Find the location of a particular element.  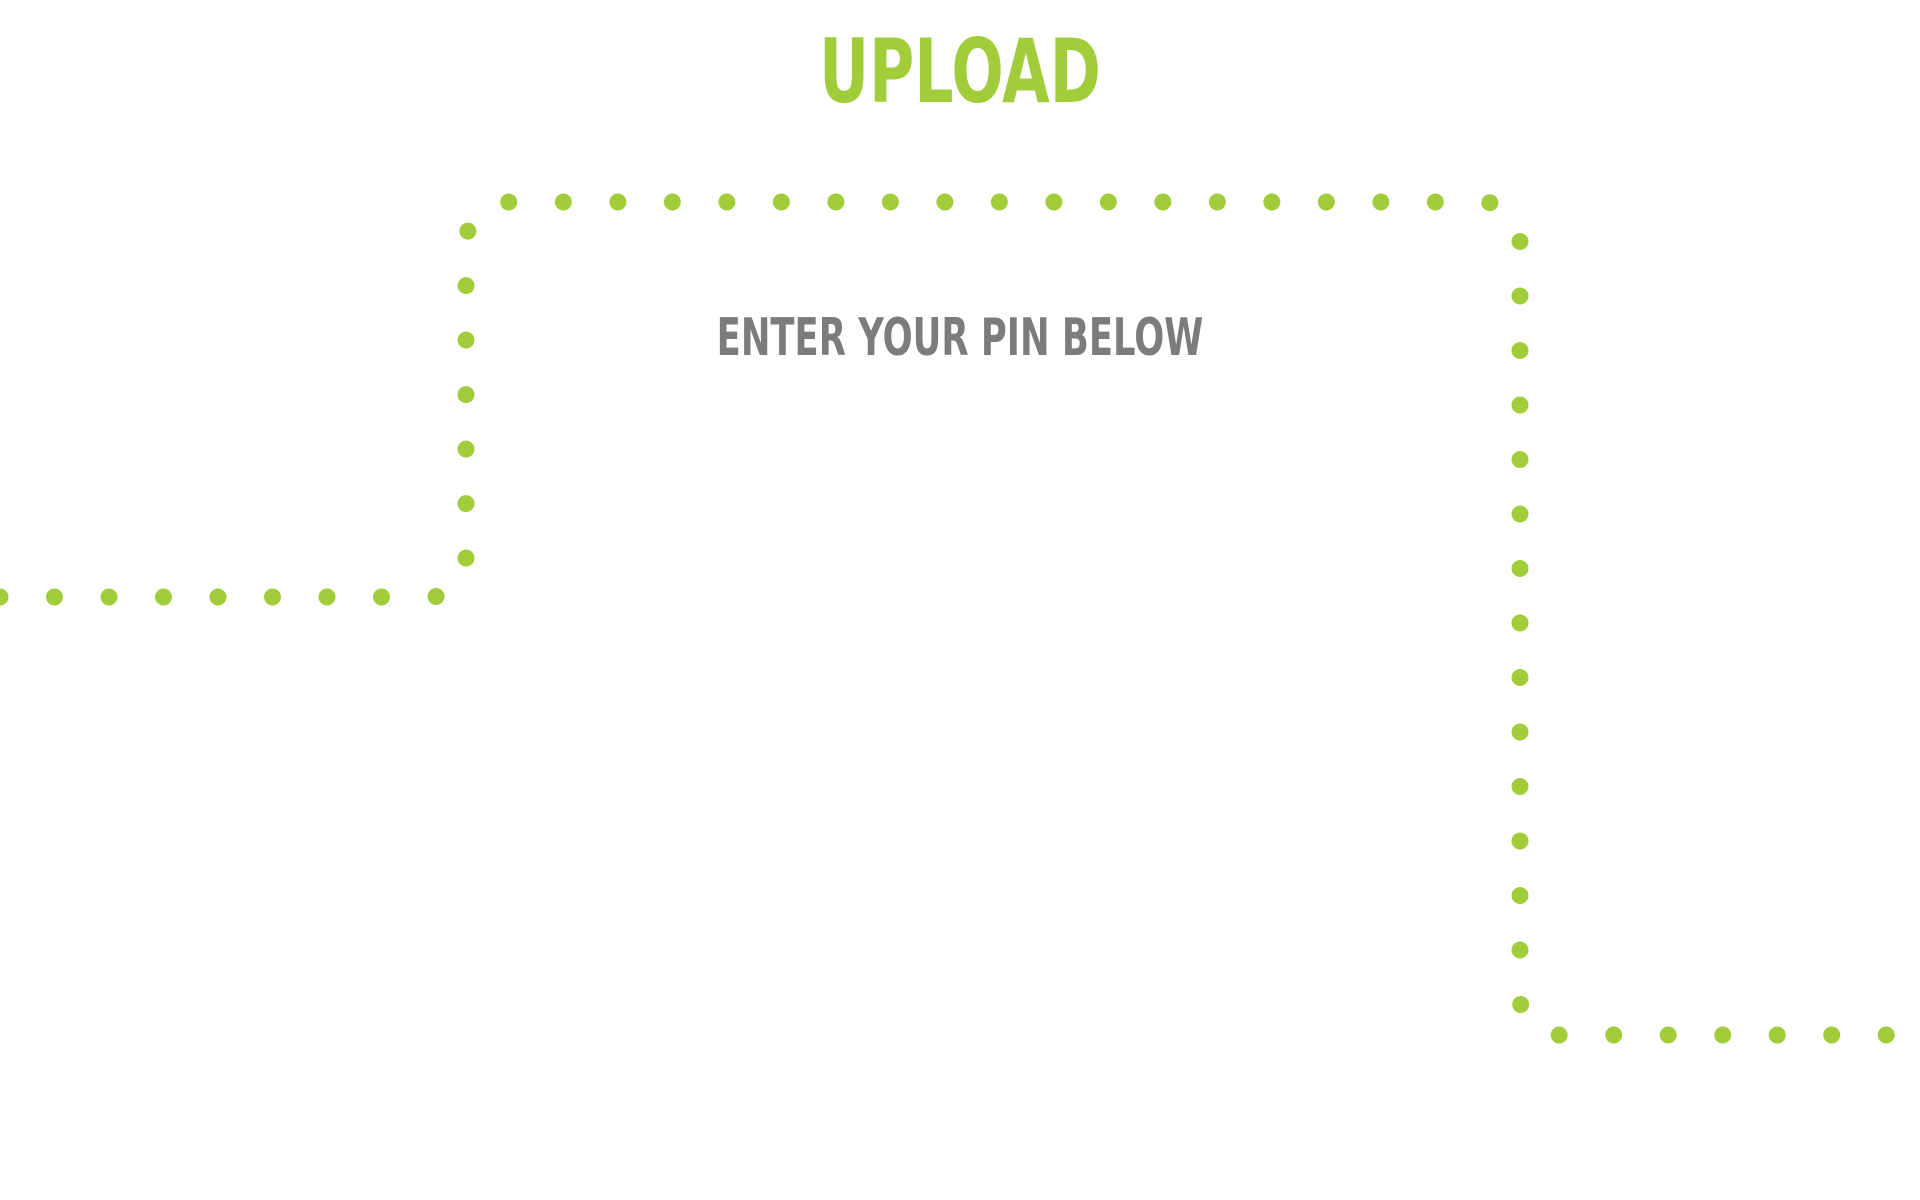

page-title: UPLOAD is located at coordinates (960, 71).